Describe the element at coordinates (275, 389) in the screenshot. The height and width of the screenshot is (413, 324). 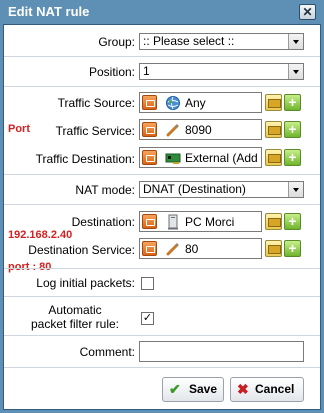
I see `cancel-label: Cancel` at that location.